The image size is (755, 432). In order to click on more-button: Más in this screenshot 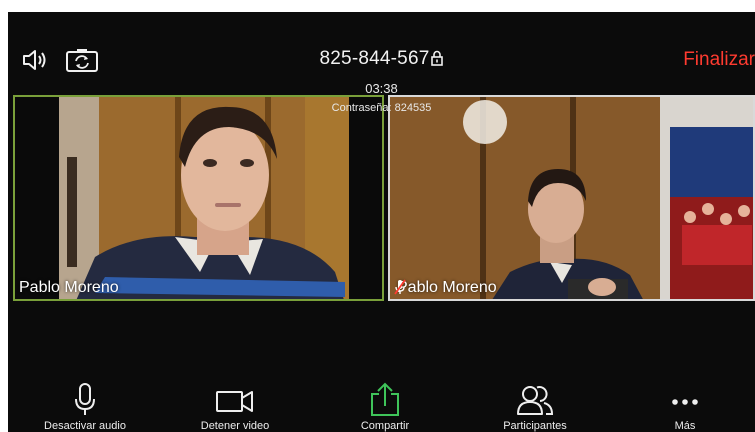, I will do `click(685, 407)`.